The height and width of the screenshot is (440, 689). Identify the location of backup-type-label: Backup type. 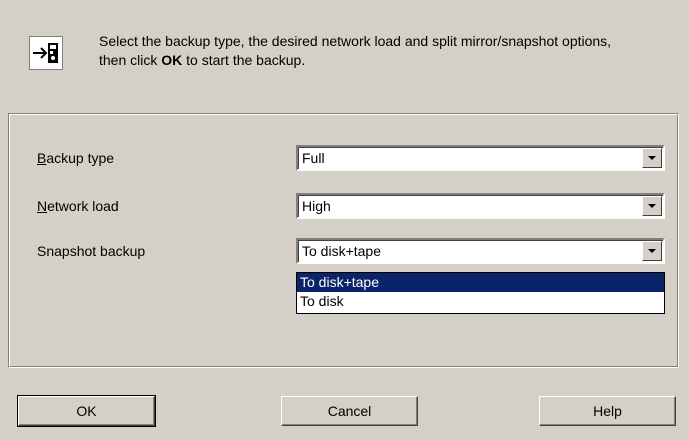
(75, 158).